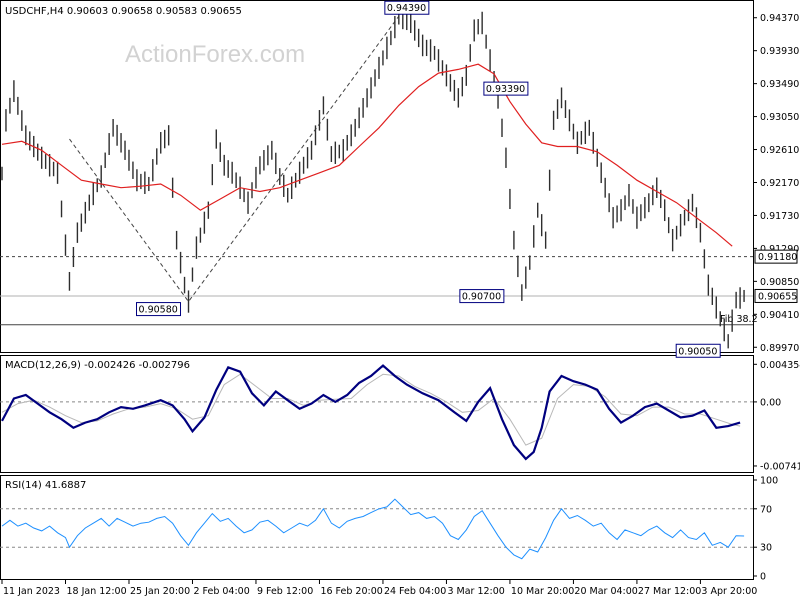  Describe the element at coordinates (481, 297) in the screenshot. I see `price-annotation-label: 0.90700` at that location.